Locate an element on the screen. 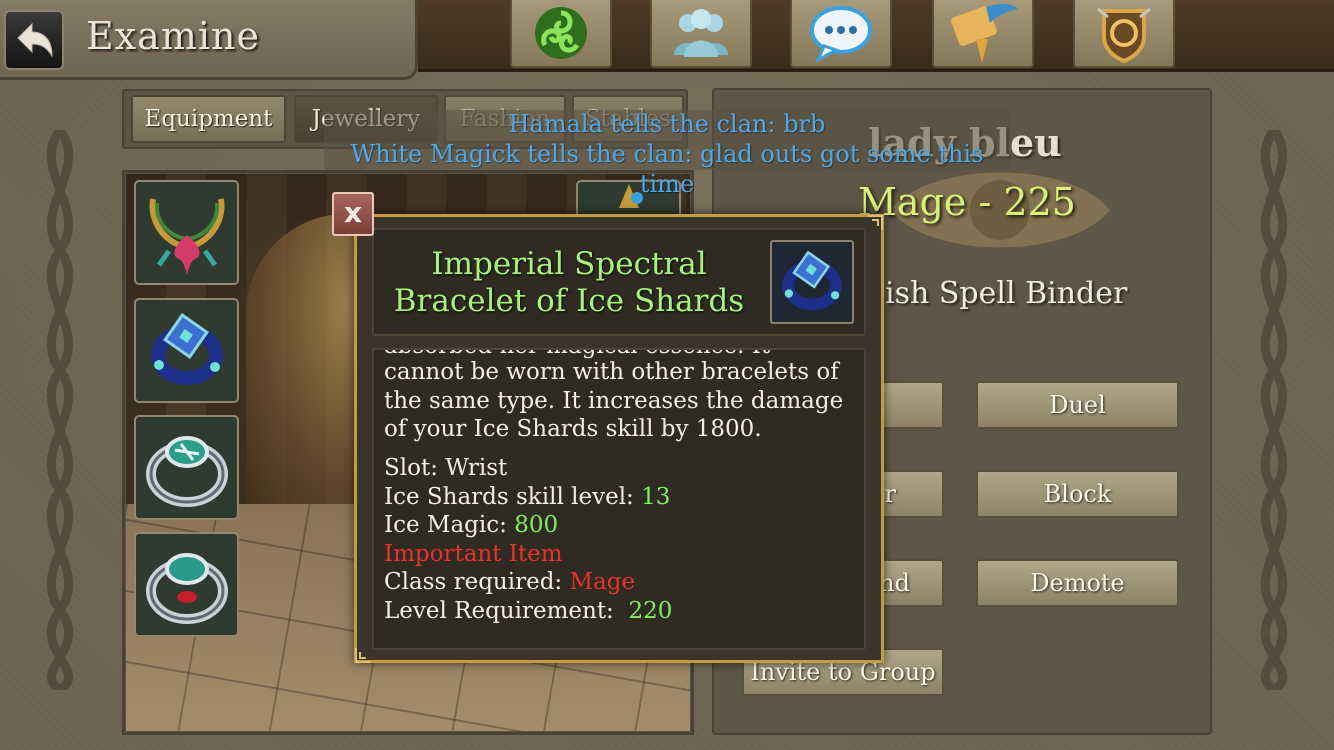  jewellery-slot-bracelet is located at coordinates (186, 350).